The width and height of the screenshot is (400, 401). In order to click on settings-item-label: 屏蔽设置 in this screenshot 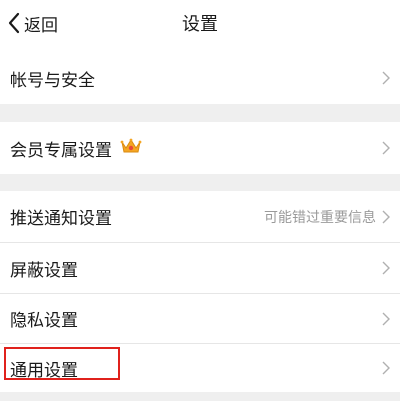, I will do `click(44, 270)`.